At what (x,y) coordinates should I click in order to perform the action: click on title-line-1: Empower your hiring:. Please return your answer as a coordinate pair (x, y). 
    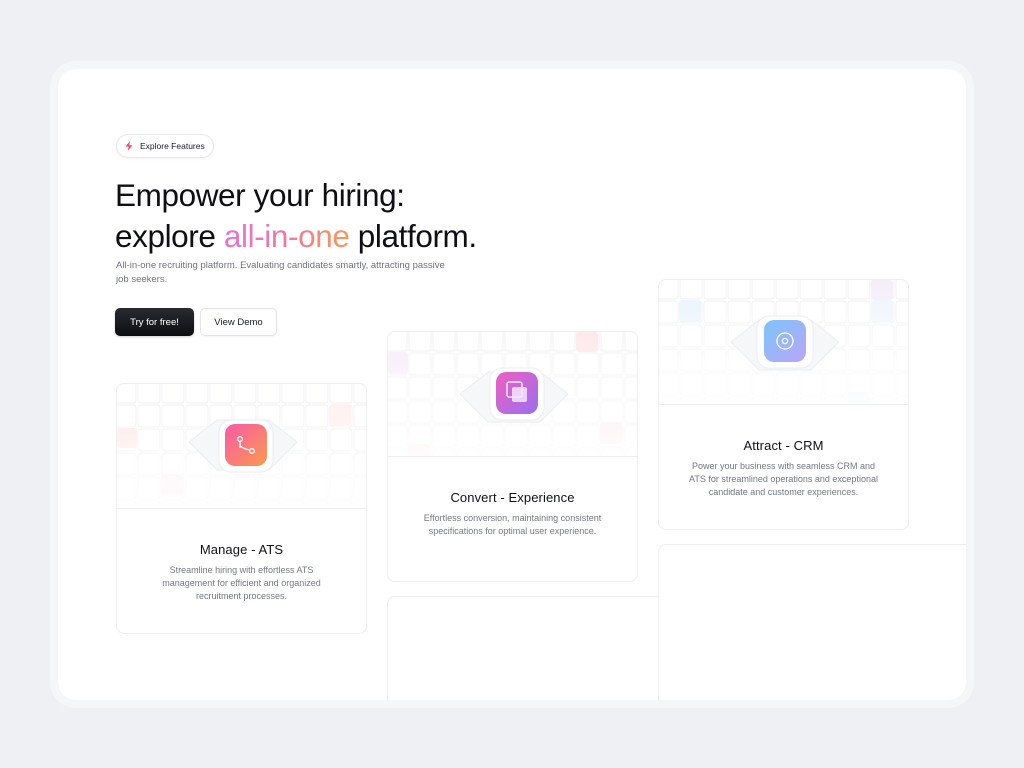
    Looking at the image, I should click on (260, 195).